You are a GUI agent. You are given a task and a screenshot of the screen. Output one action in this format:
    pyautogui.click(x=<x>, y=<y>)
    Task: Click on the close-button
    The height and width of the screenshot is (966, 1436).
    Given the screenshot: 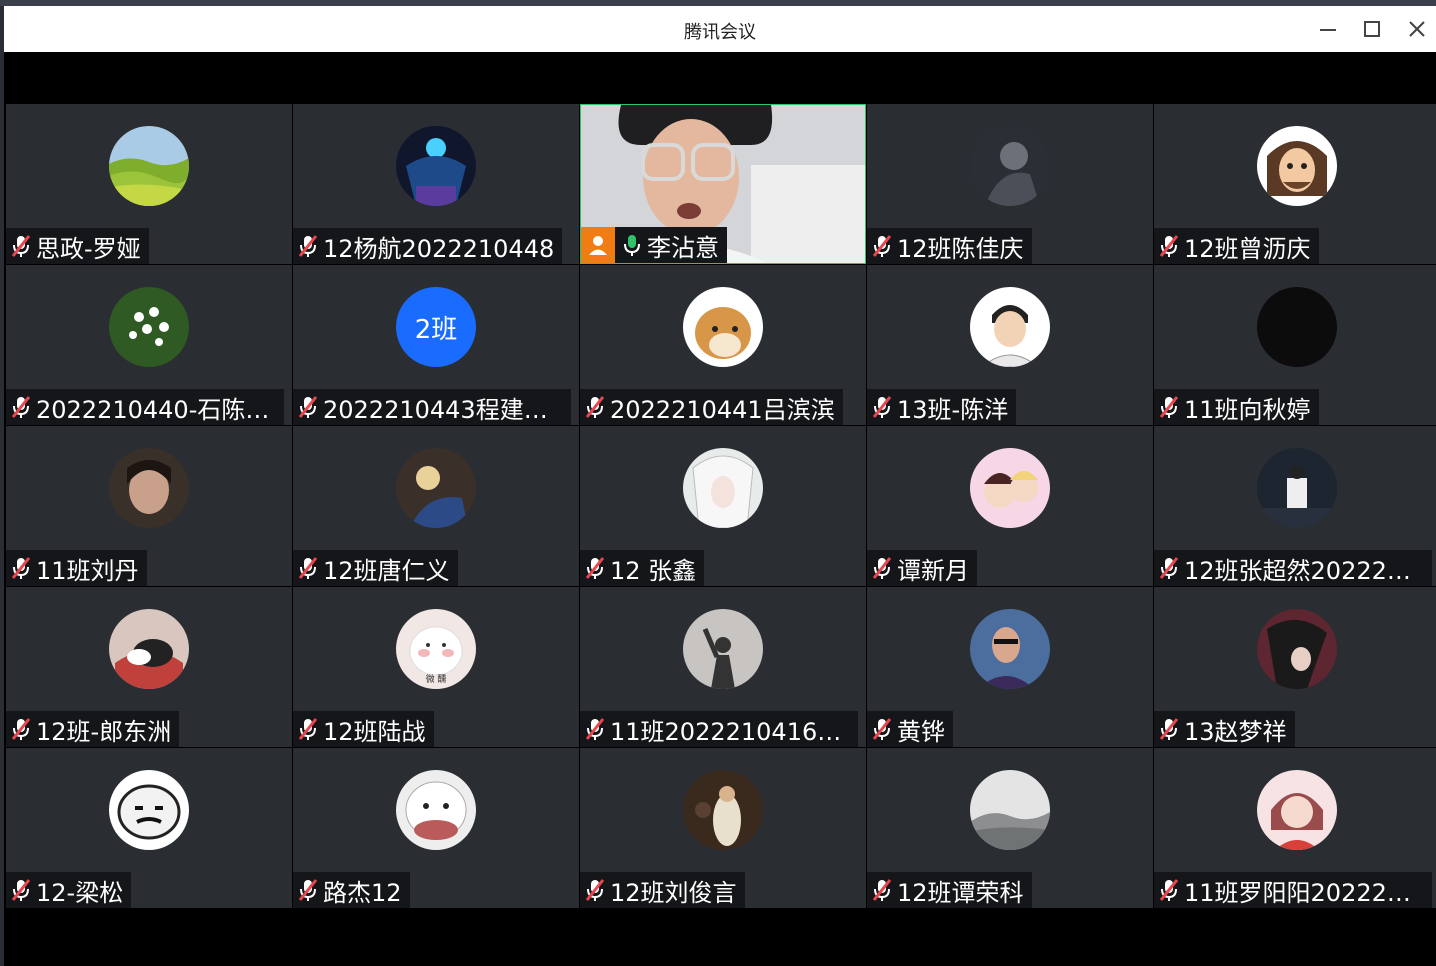 What is the action you would take?
    pyautogui.click(x=1417, y=29)
    